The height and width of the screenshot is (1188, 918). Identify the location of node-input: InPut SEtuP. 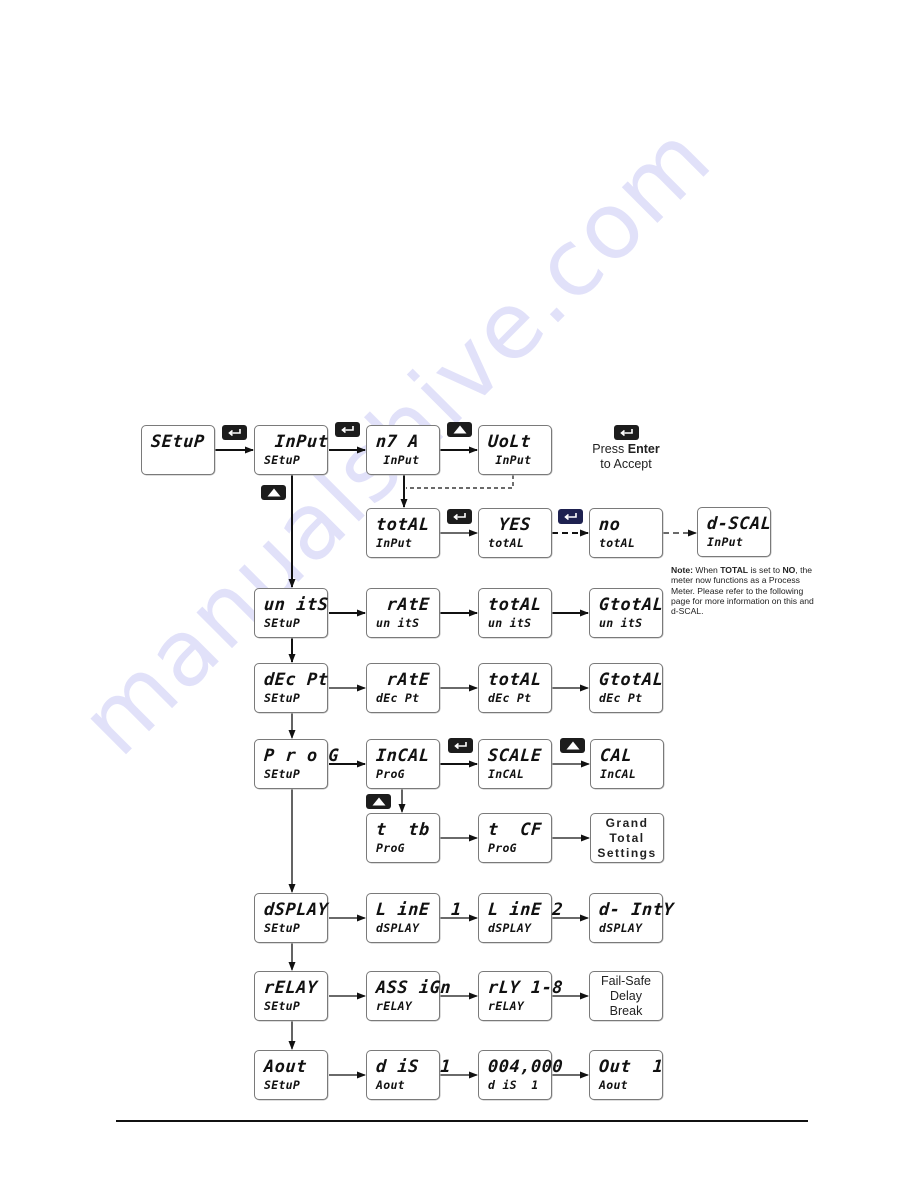
(292, 450).